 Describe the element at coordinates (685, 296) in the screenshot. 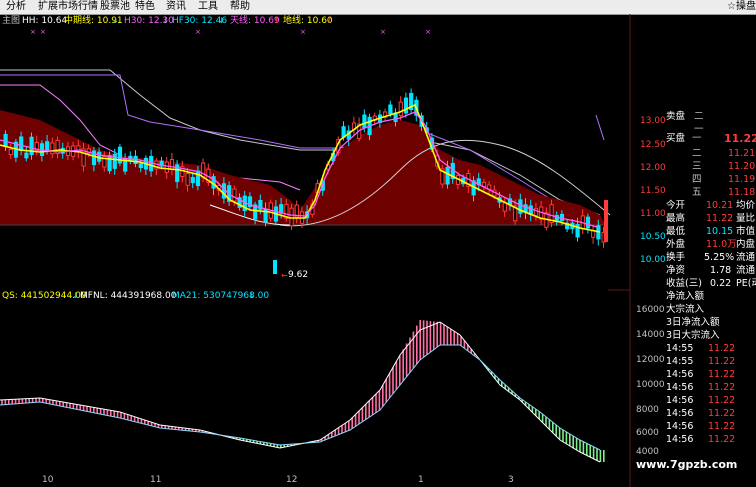

I see `flow-label: 净流入额` at that location.